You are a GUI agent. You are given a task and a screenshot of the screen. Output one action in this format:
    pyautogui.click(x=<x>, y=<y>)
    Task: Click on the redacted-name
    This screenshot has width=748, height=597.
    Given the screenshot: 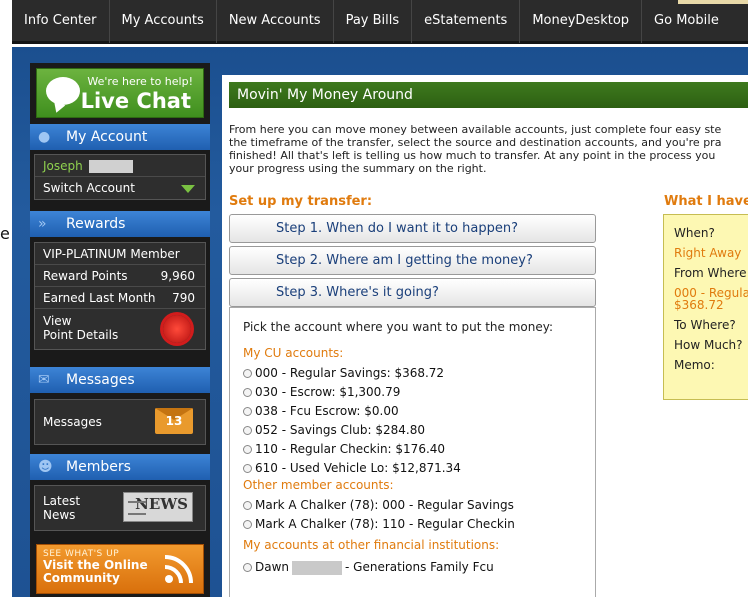 What is the action you would take?
    pyautogui.click(x=317, y=567)
    